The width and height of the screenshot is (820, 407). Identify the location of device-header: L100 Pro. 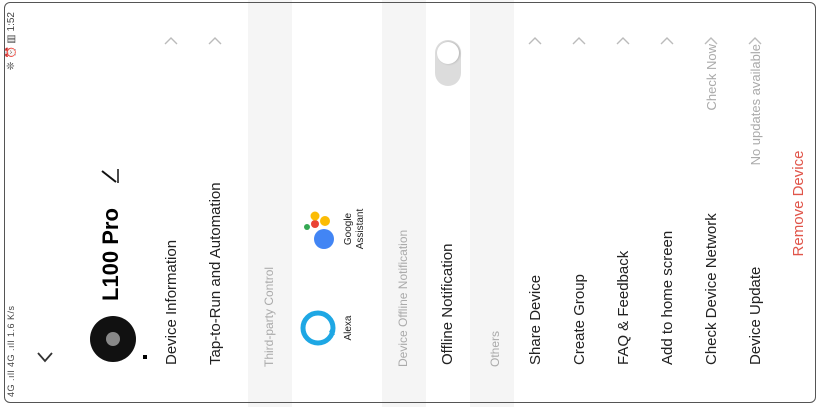
(112, 203).